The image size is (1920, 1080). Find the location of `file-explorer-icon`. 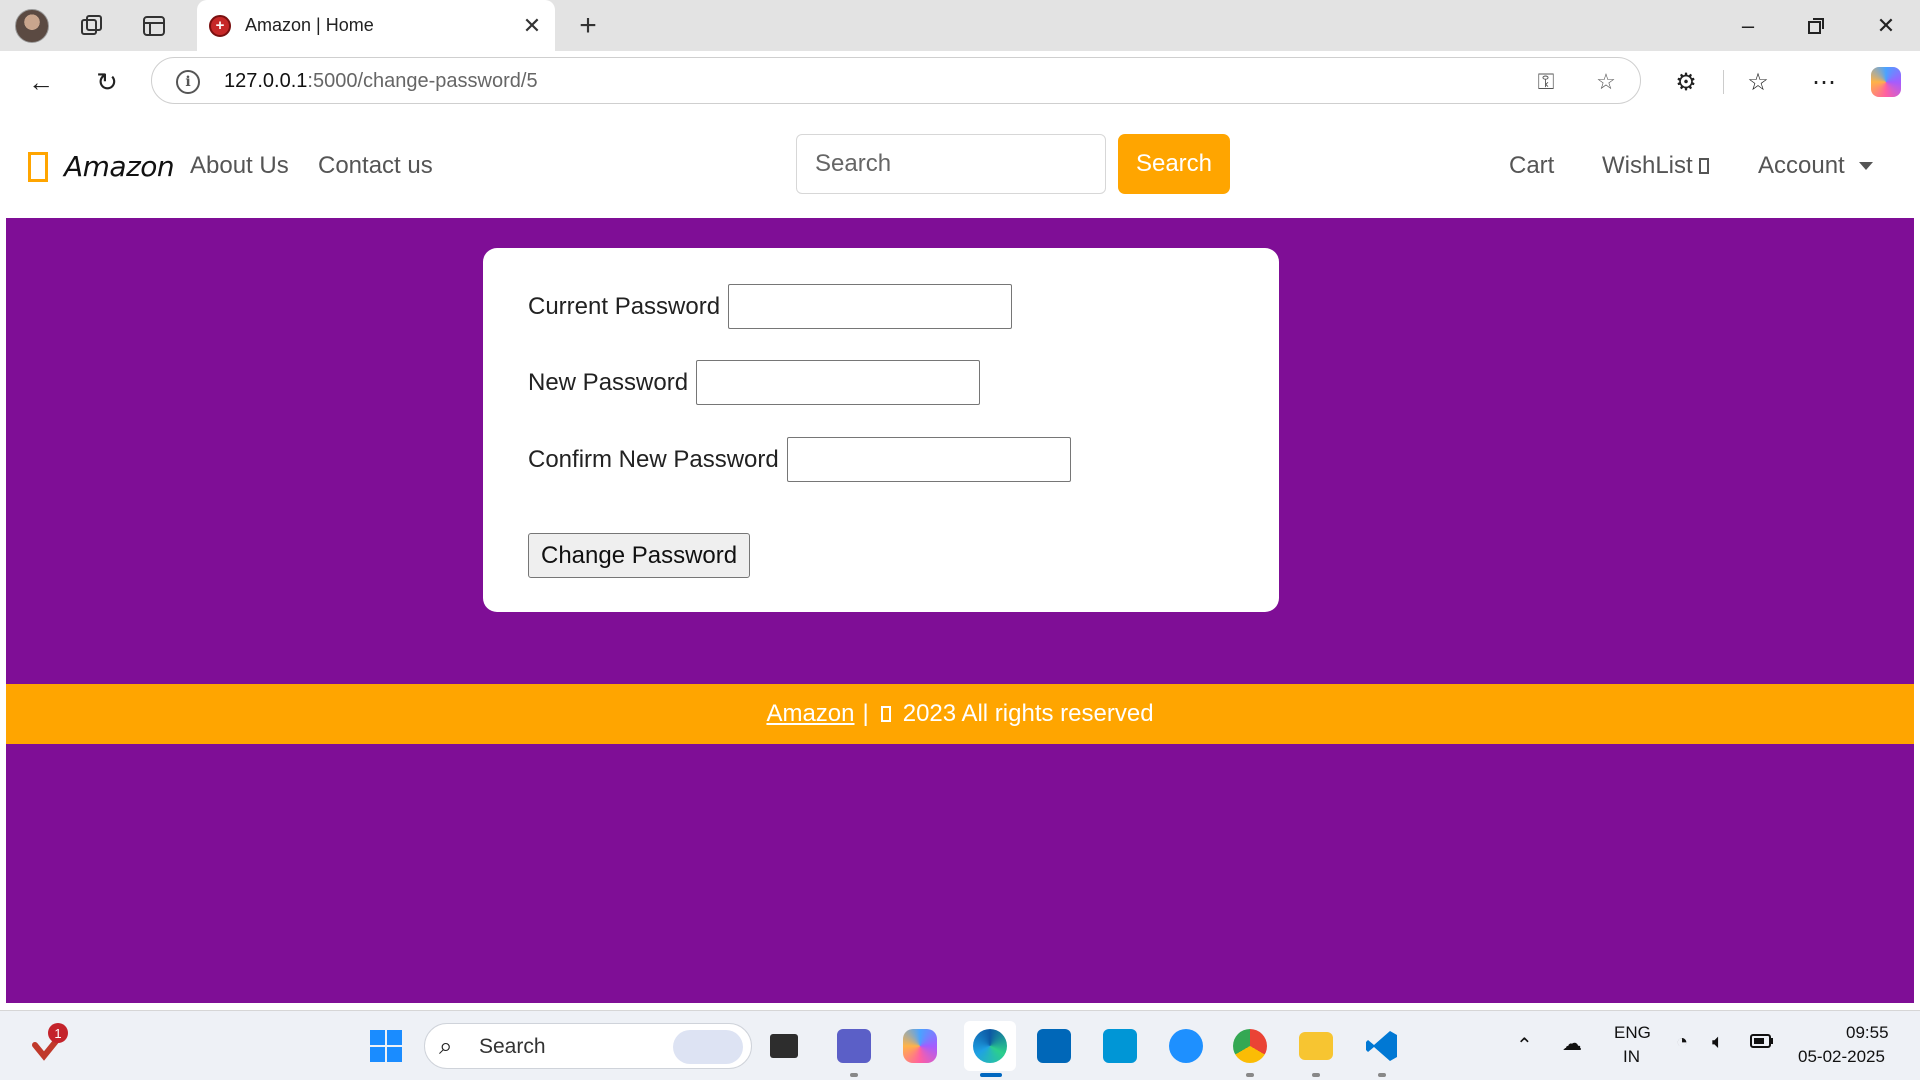

file-explorer-icon is located at coordinates (1316, 1046).